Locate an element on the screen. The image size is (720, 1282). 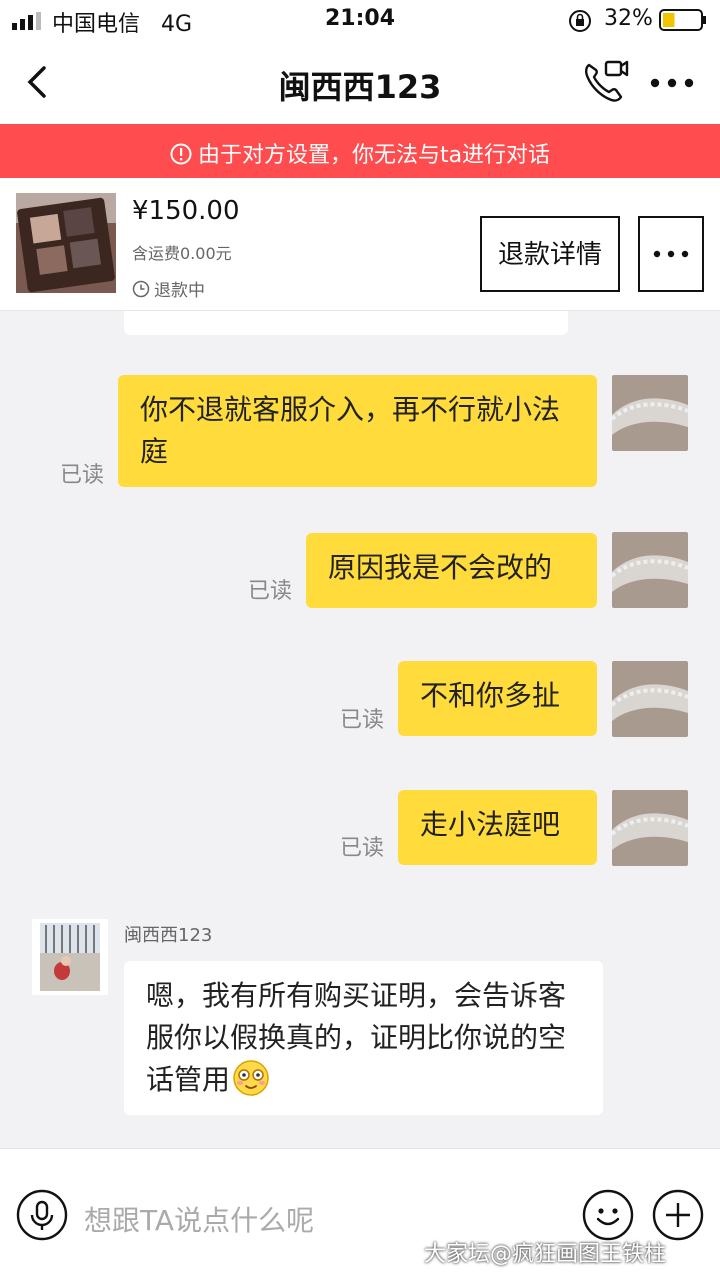
smile-emoji-icon is located at coordinates (251, 1078).